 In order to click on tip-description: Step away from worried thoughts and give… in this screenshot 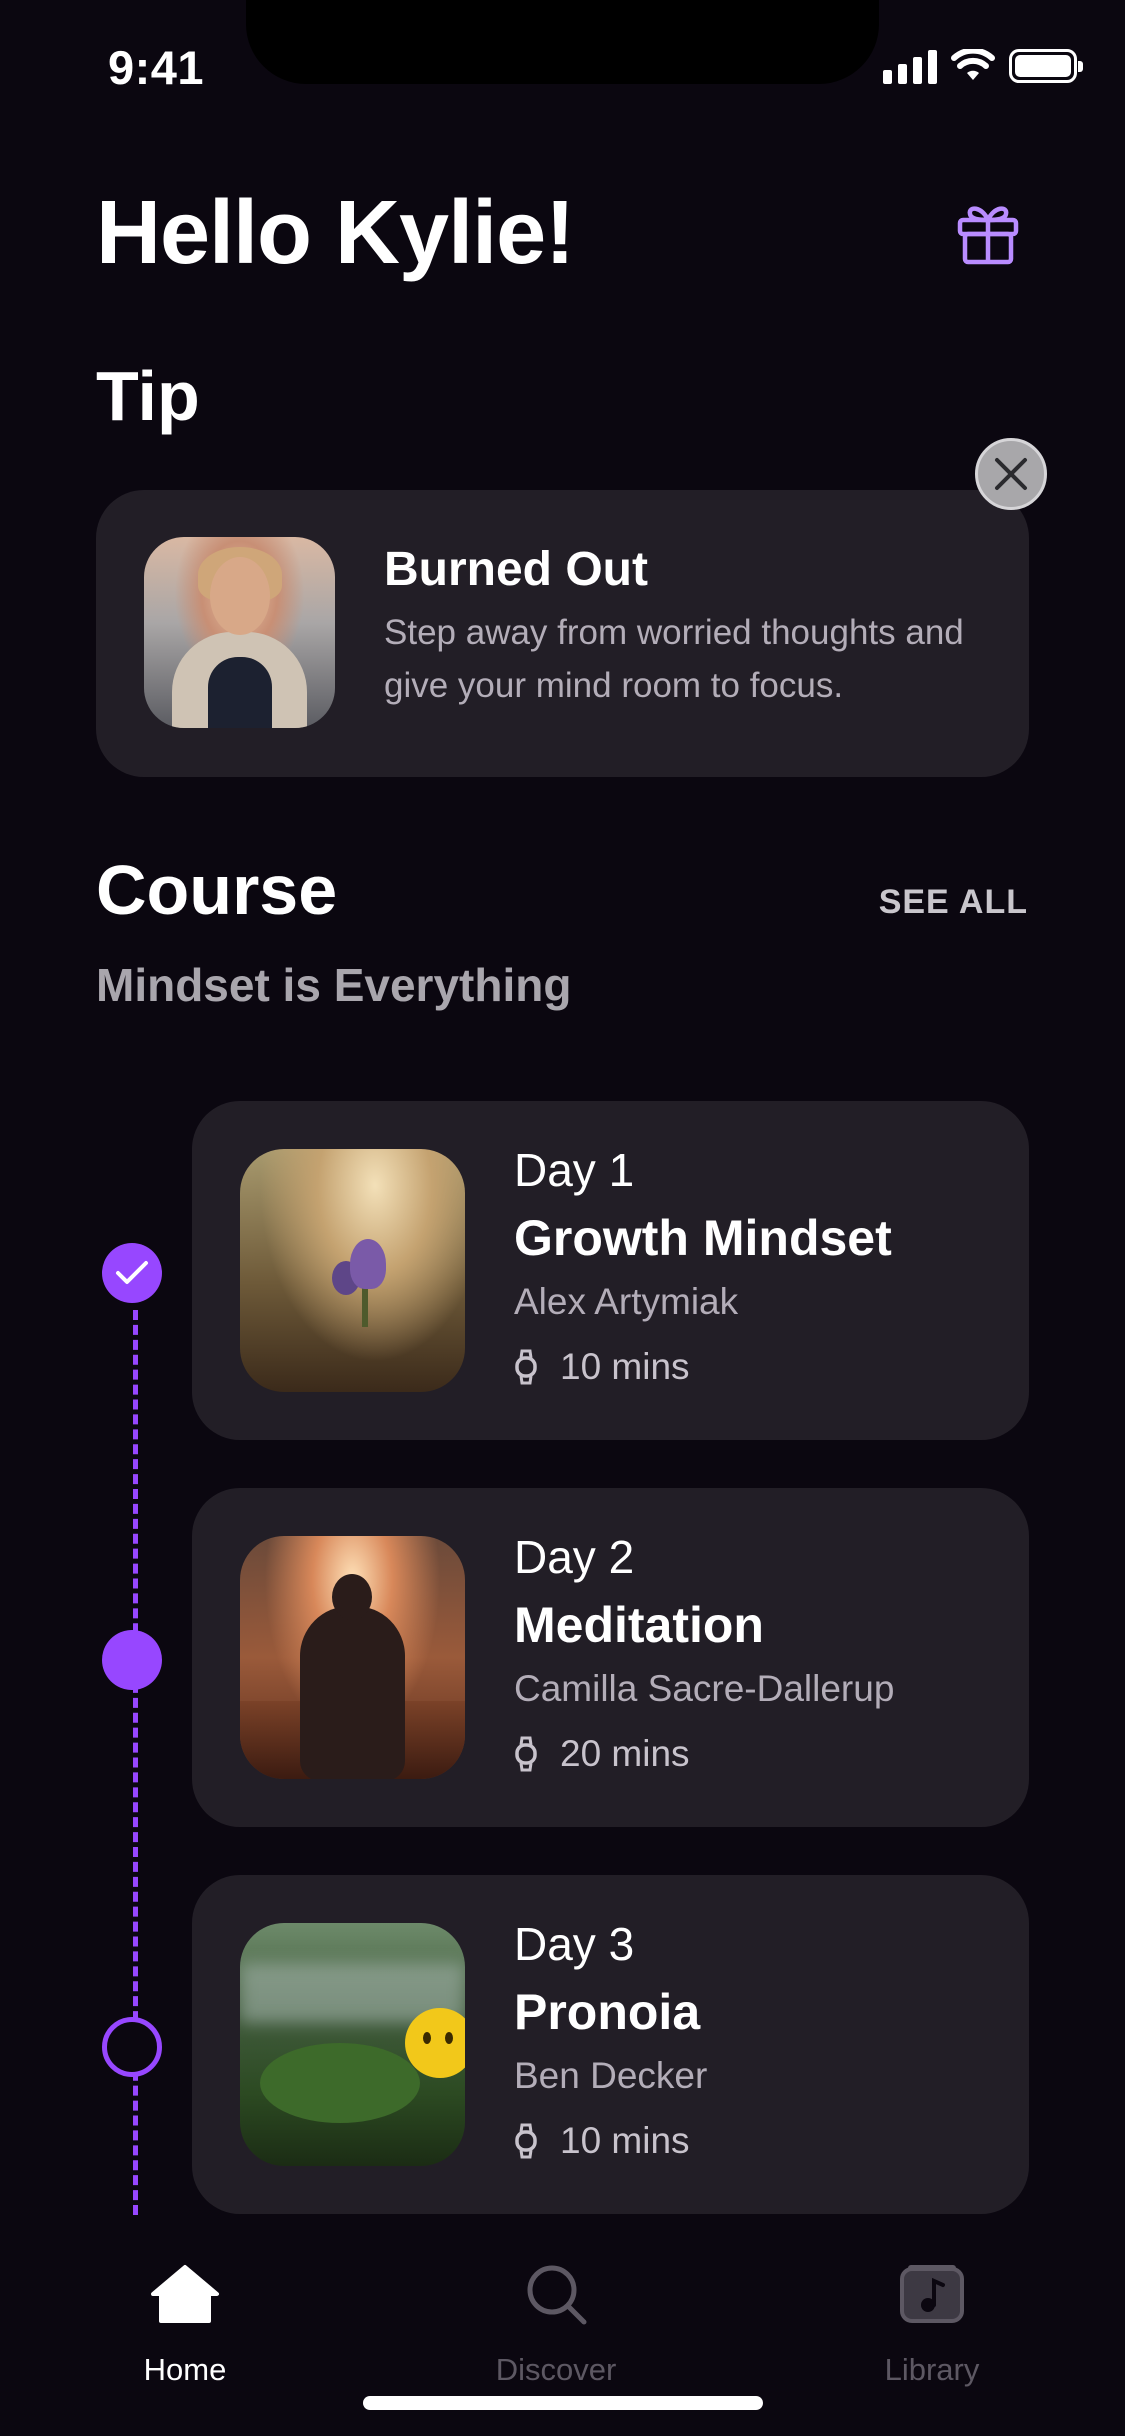, I will do `click(674, 659)`.